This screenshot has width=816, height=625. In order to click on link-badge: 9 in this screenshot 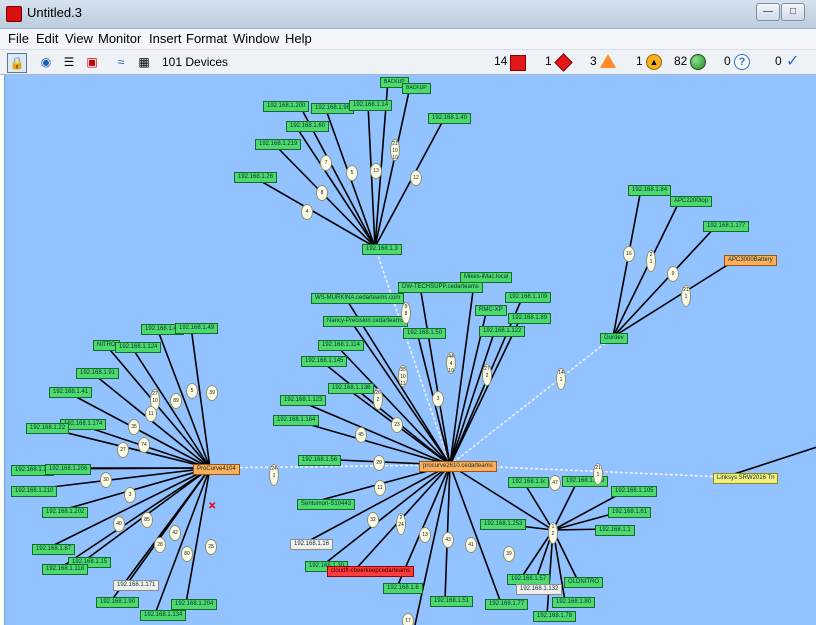, I will do `click(673, 274)`.